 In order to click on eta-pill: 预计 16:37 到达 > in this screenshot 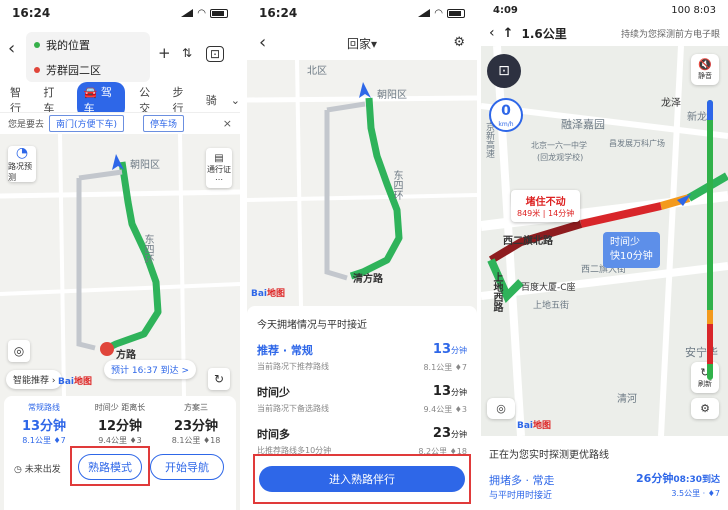, I will do `click(150, 369)`.